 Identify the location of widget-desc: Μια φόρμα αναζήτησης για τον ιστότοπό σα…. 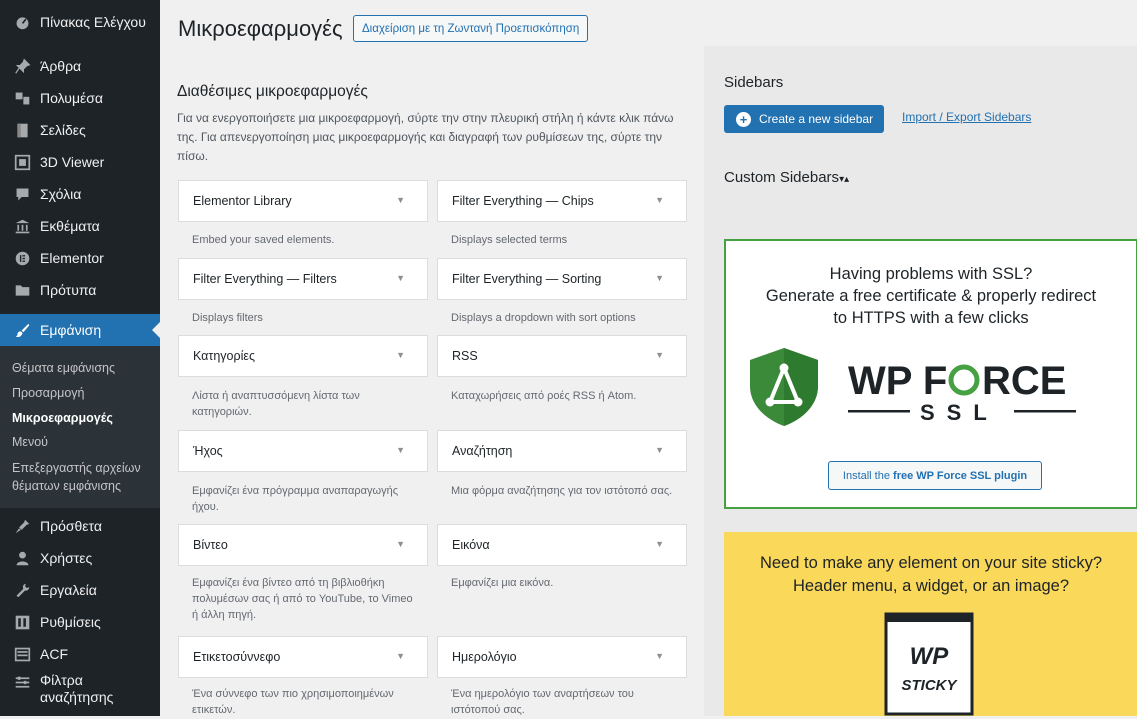
(562, 491).